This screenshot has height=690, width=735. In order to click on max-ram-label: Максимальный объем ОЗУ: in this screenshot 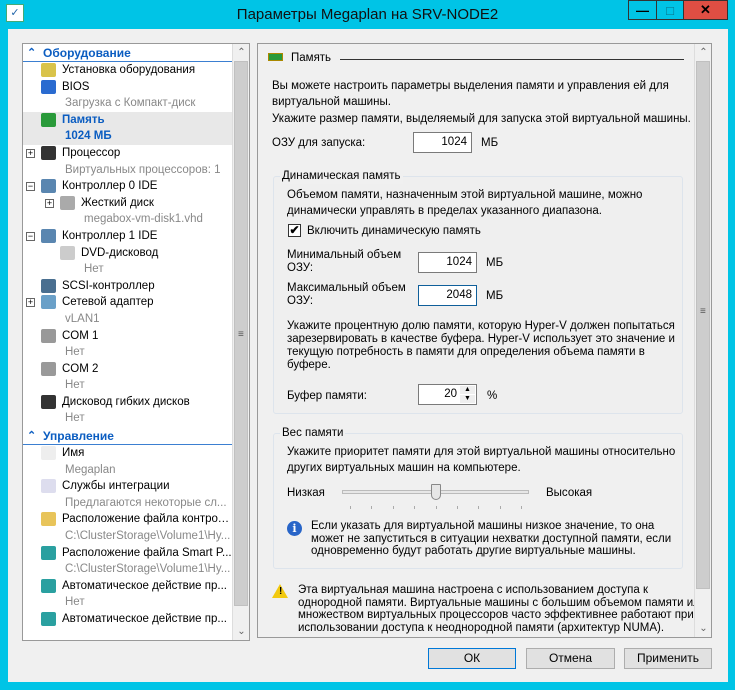, I will do `click(346, 294)`.